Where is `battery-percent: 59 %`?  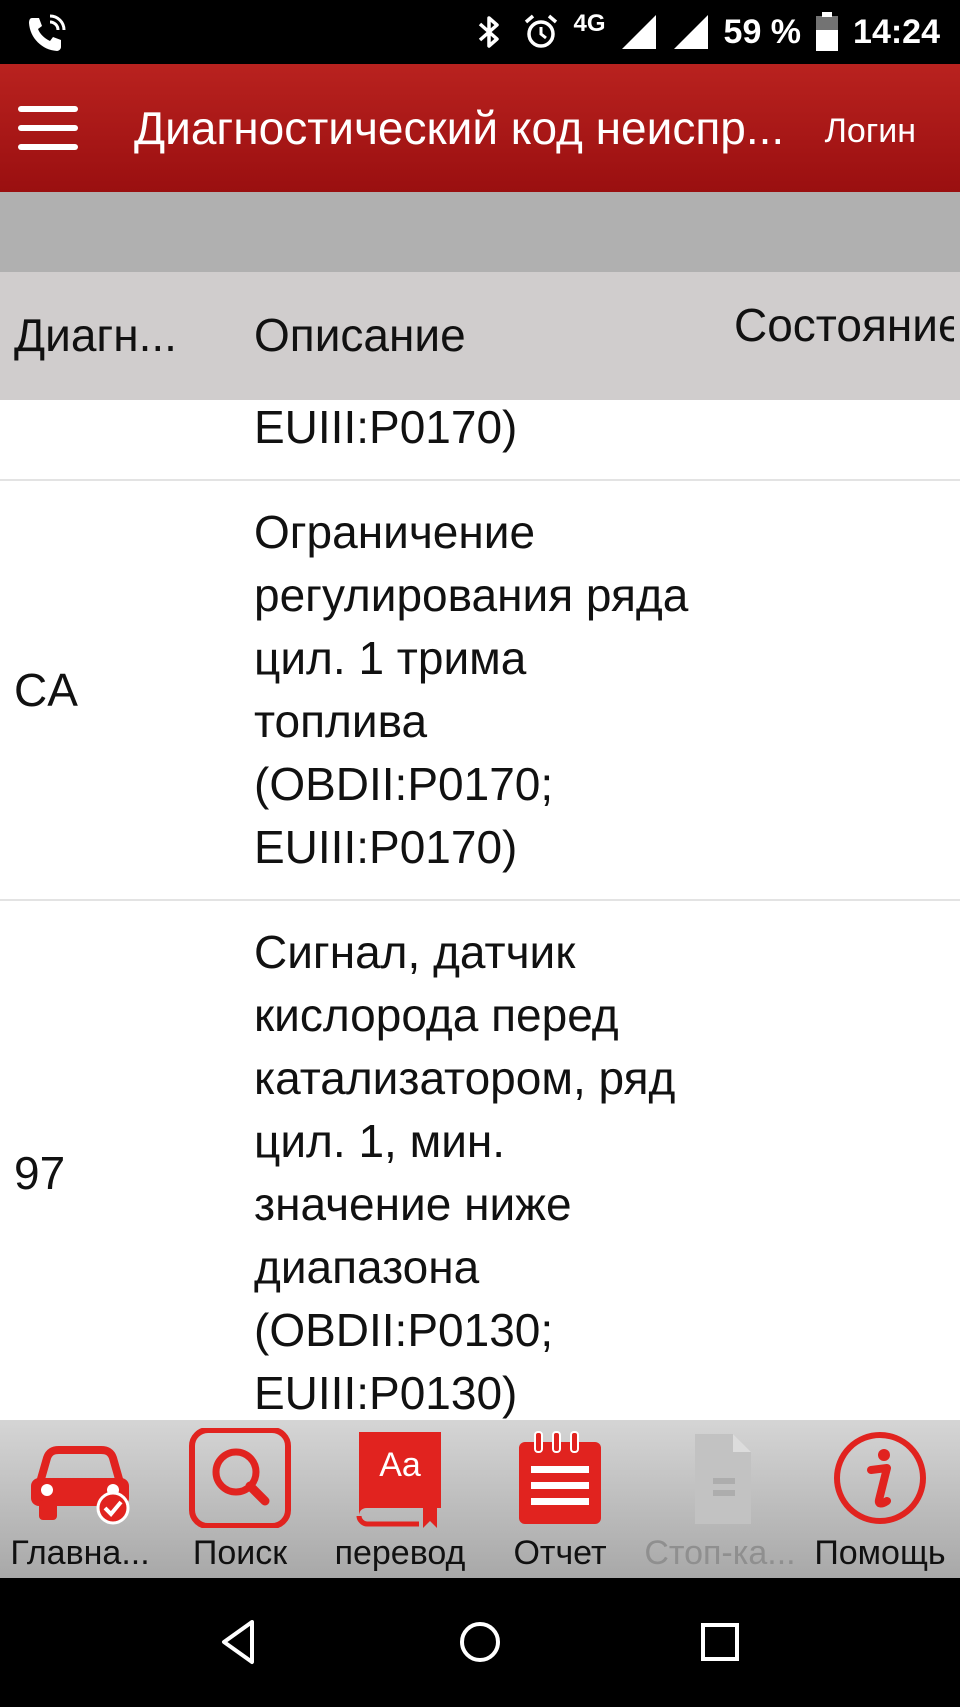 battery-percent: 59 % is located at coordinates (762, 31).